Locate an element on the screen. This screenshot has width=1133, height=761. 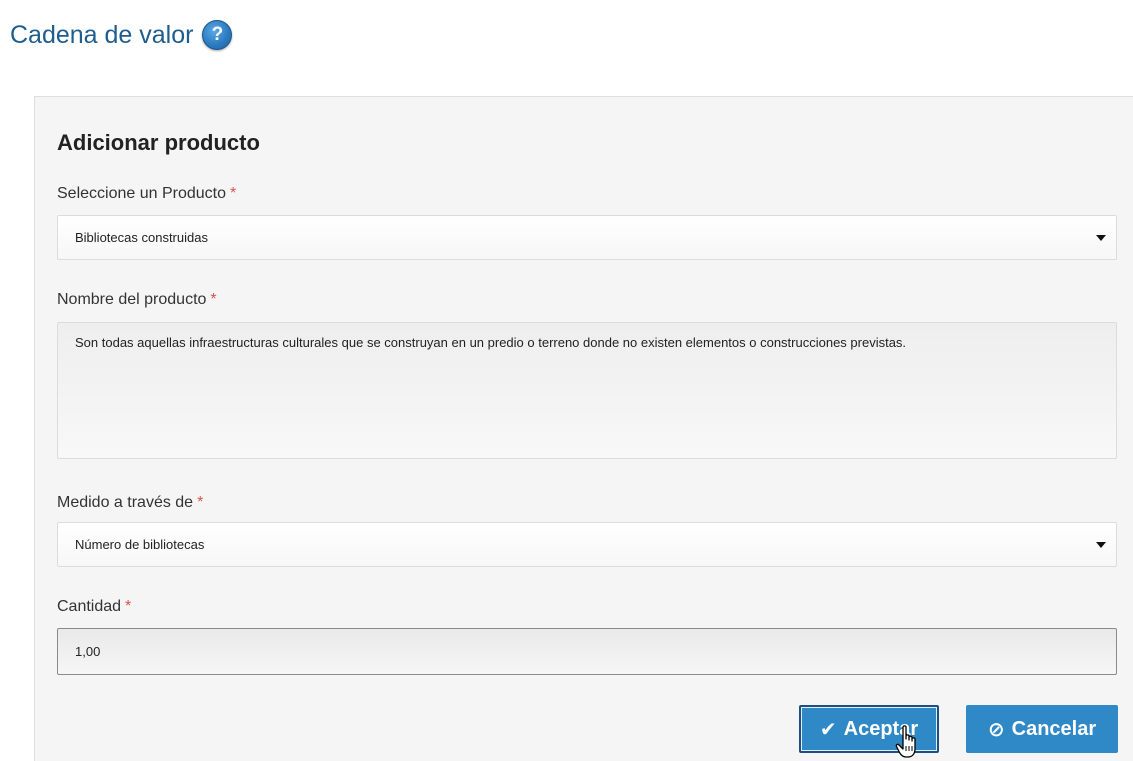
cancel-icon: ⊘ is located at coordinates (996, 729).